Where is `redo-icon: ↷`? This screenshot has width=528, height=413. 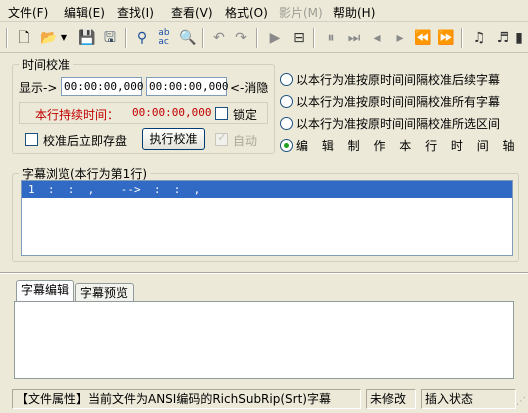 redo-icon: ↷ is located at coordinates (241, 38).